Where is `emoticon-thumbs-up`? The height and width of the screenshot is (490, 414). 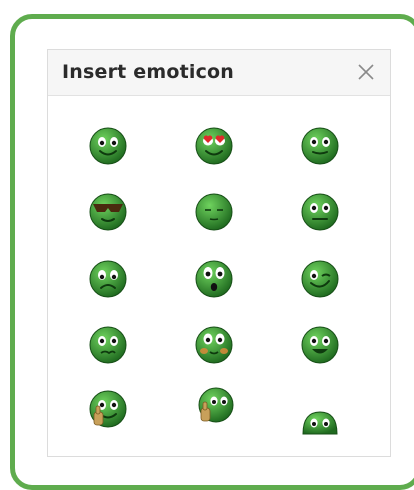
emoticon-thumbs-up is located at coordinates (108, 409).